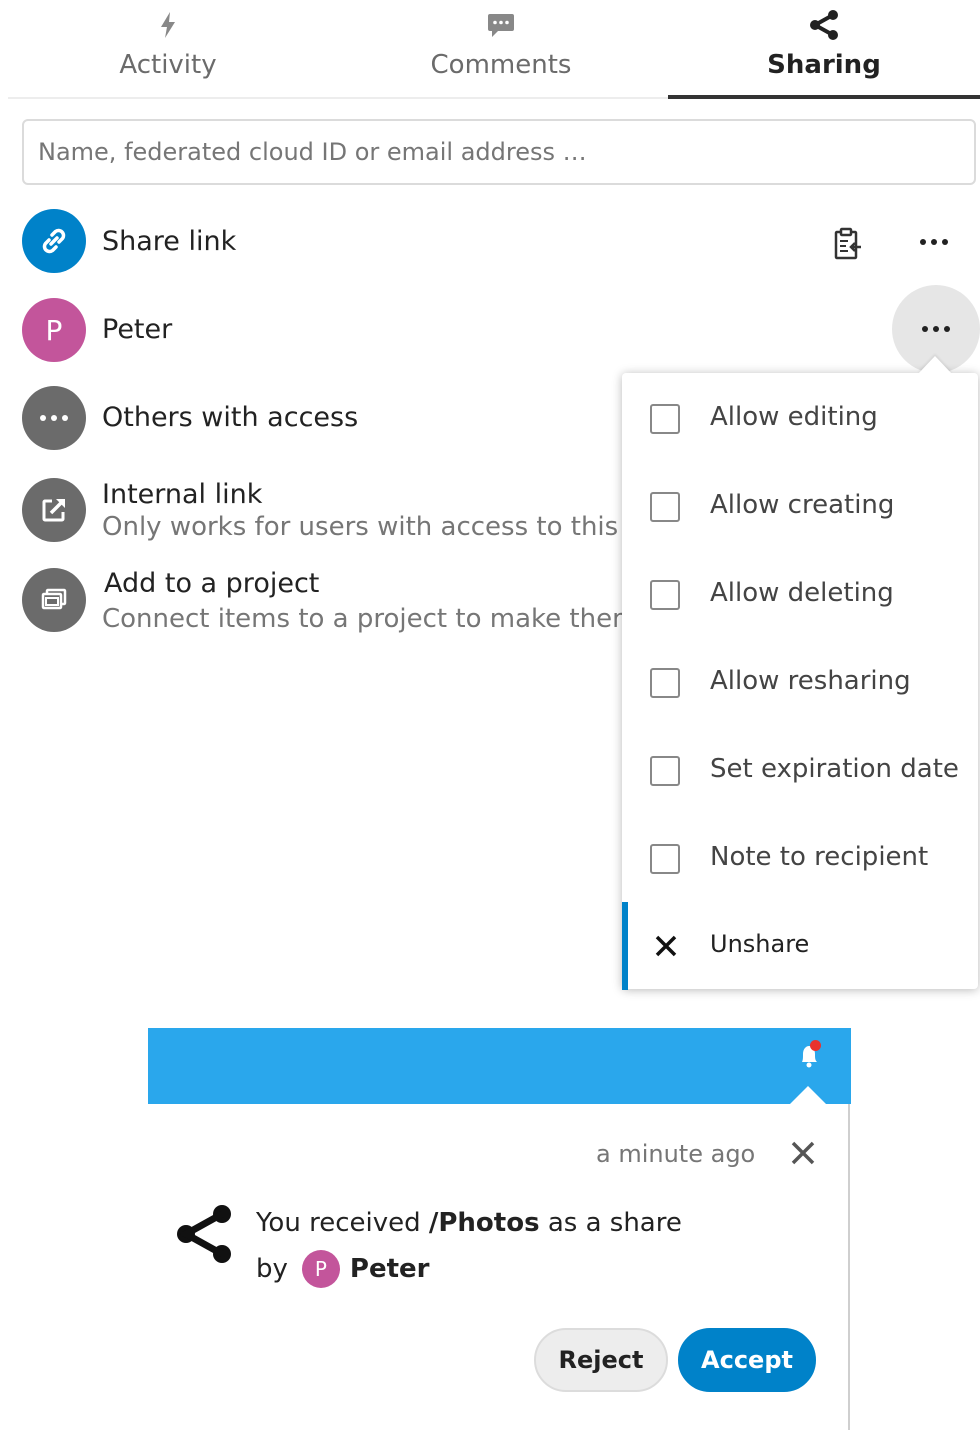 This screenshot has height=1430, width=980. Describe the element at coordinates (665, 683) in the screenshot. I see `allow-resharing-checkbox` at that location.